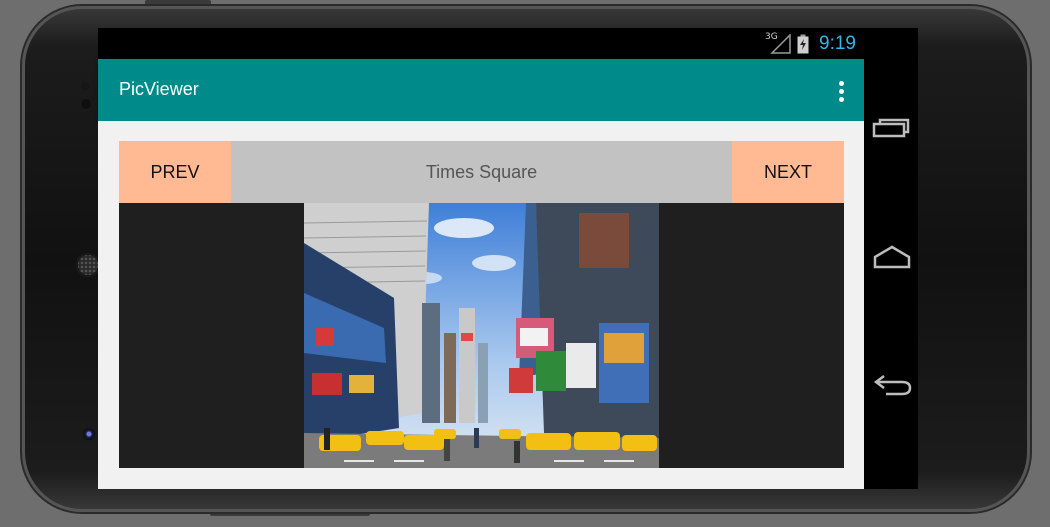 The width and height of the screenshot is (1050, 527). What do you see at coordinates (178, 2) in the screenshot?
I see `power-button` at bounding box center [178, 2].